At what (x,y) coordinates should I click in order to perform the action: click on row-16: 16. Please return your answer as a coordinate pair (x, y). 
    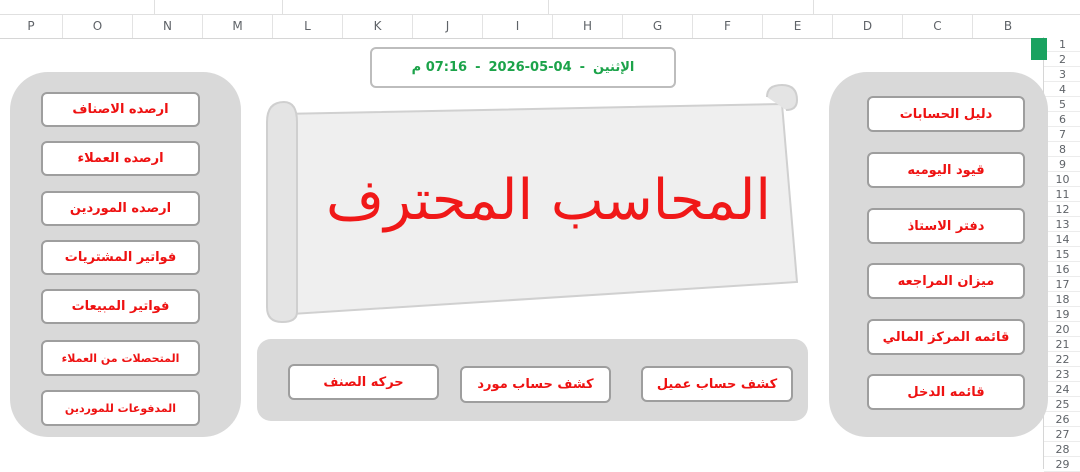
    Looking at the image, I should click on (1062, 269).